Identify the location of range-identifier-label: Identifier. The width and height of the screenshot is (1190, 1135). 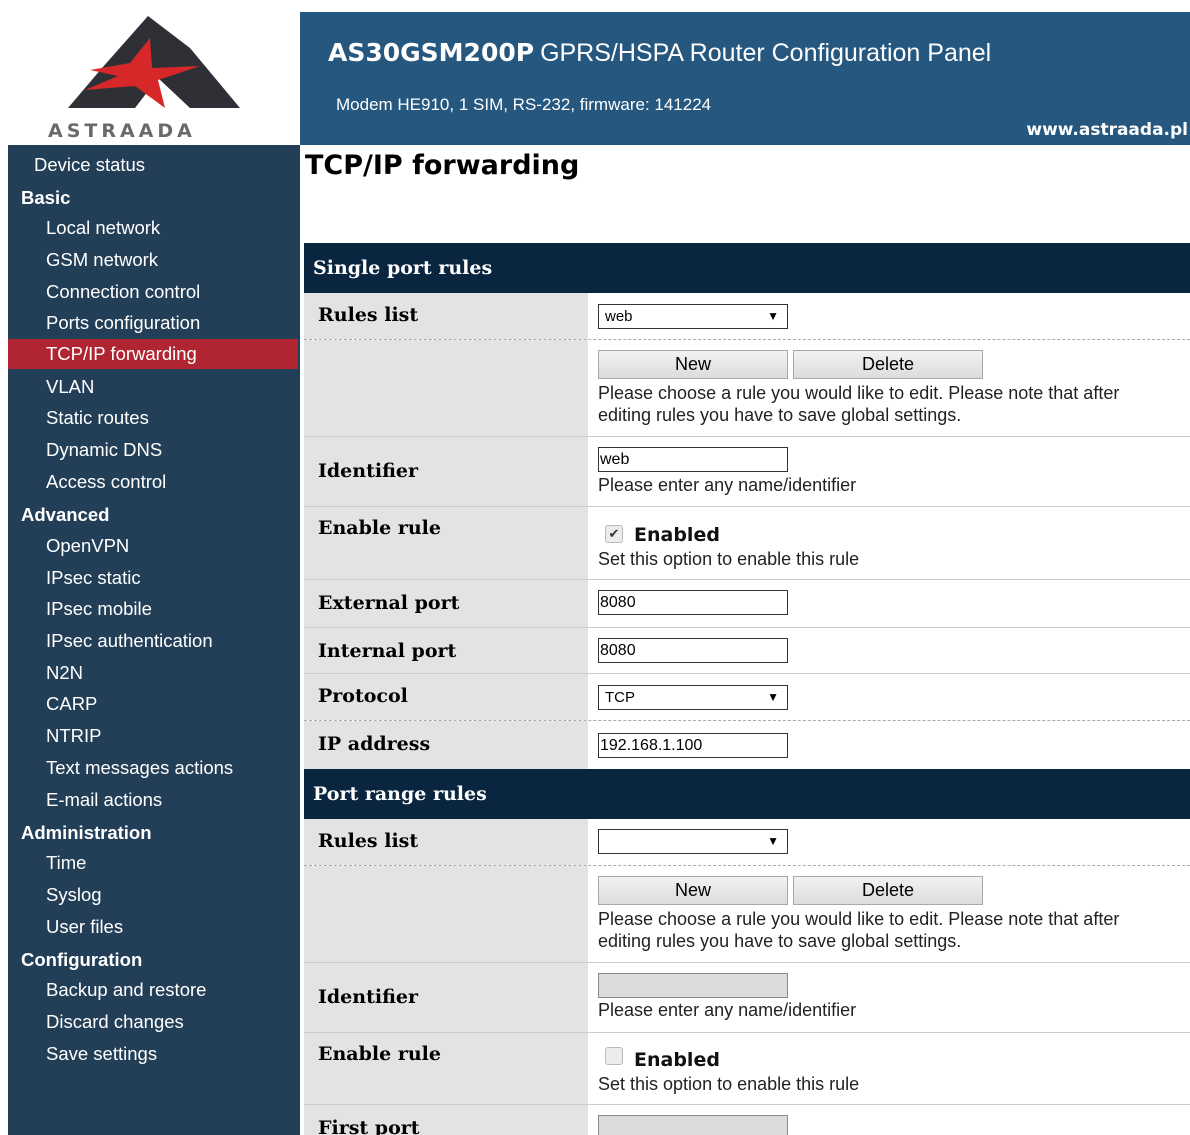
(446, 997).